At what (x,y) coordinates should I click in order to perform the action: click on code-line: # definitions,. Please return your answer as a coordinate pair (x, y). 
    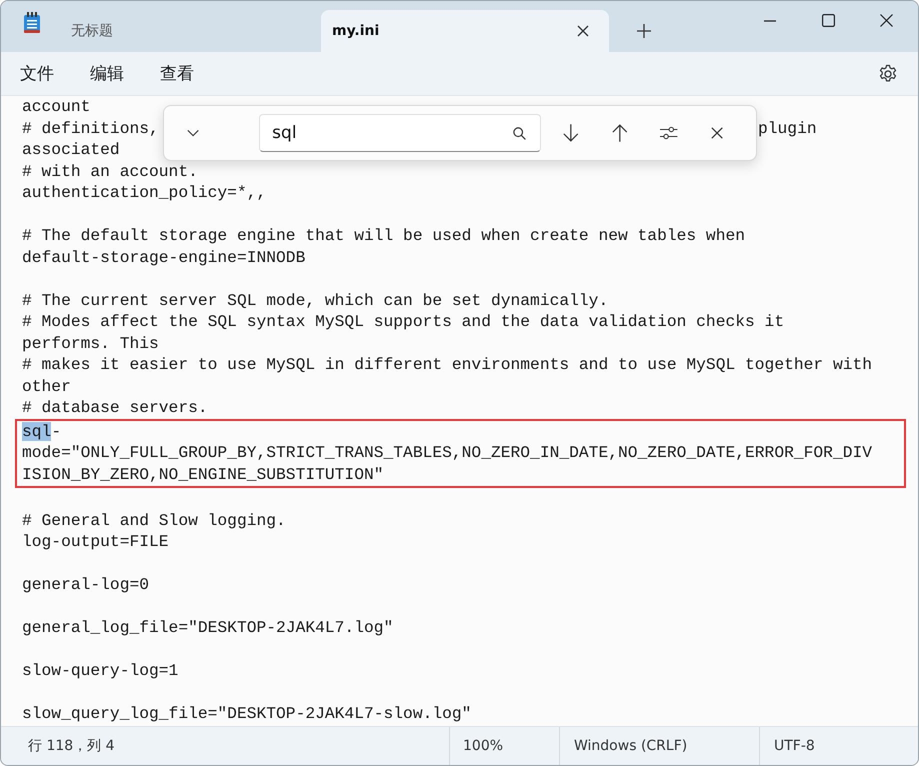
    Looking at the image, I should click on (90, 128).